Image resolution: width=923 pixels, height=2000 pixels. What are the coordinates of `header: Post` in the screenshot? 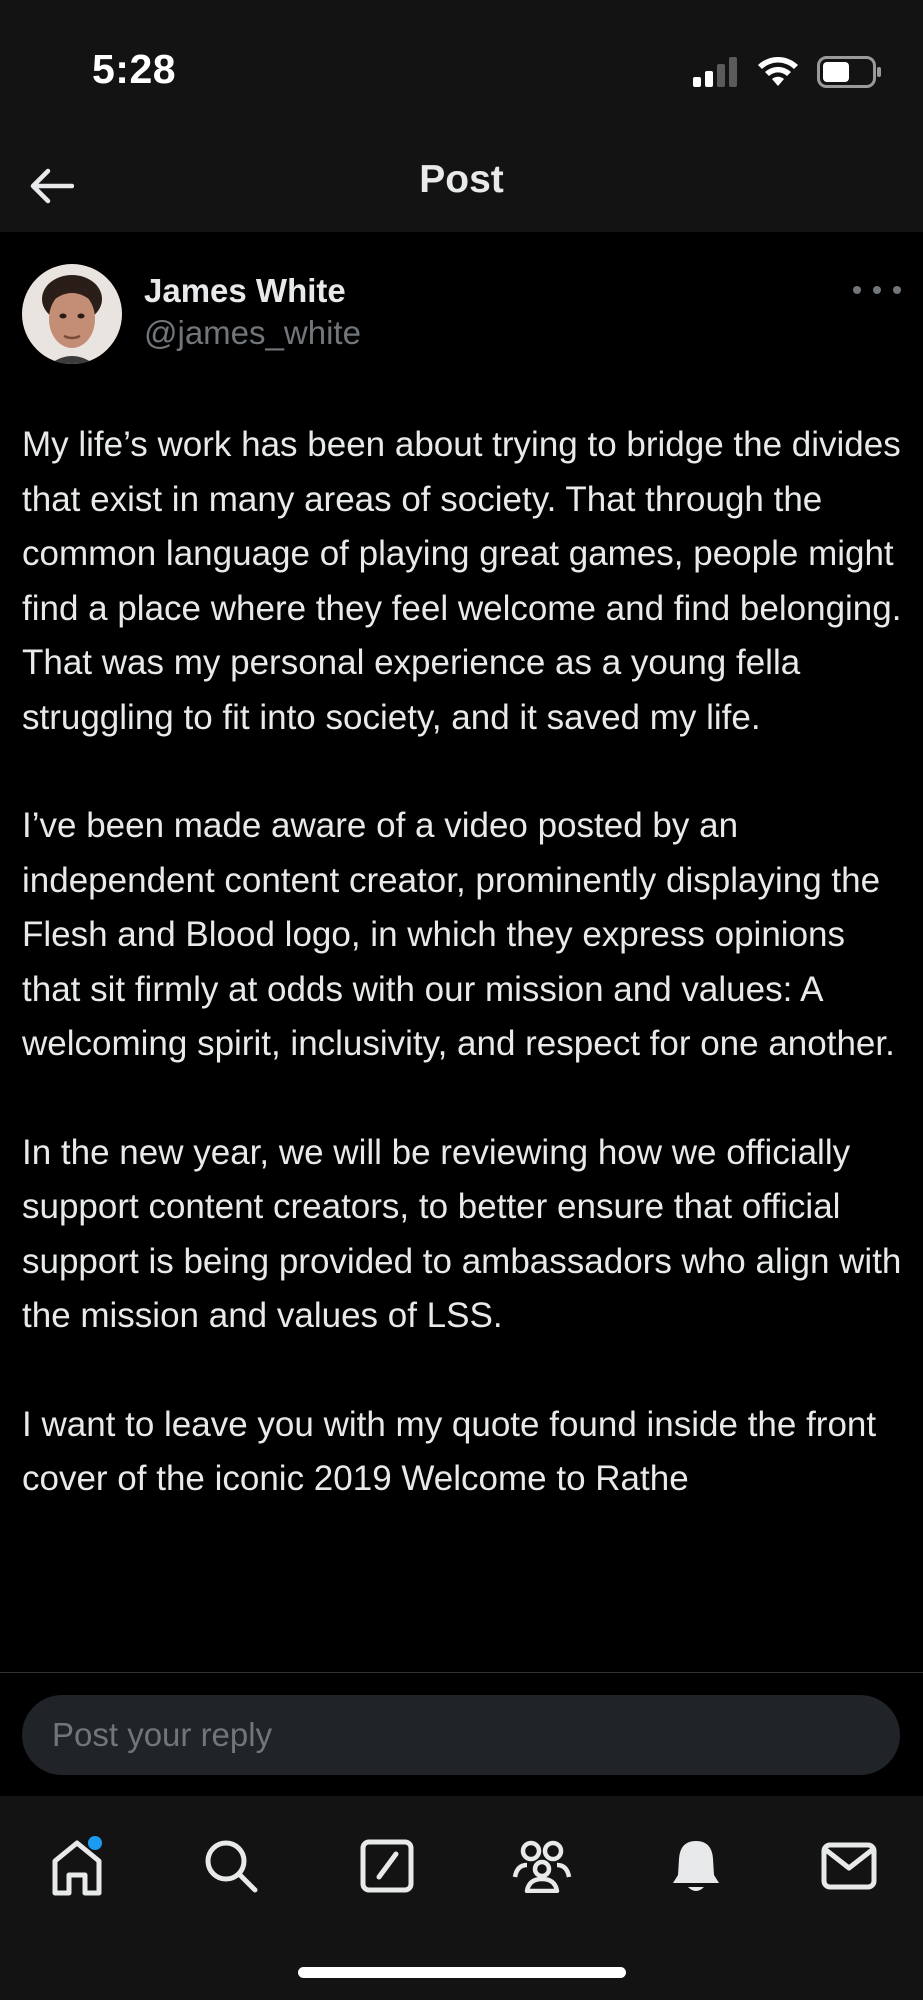 It's located at (461, 186).